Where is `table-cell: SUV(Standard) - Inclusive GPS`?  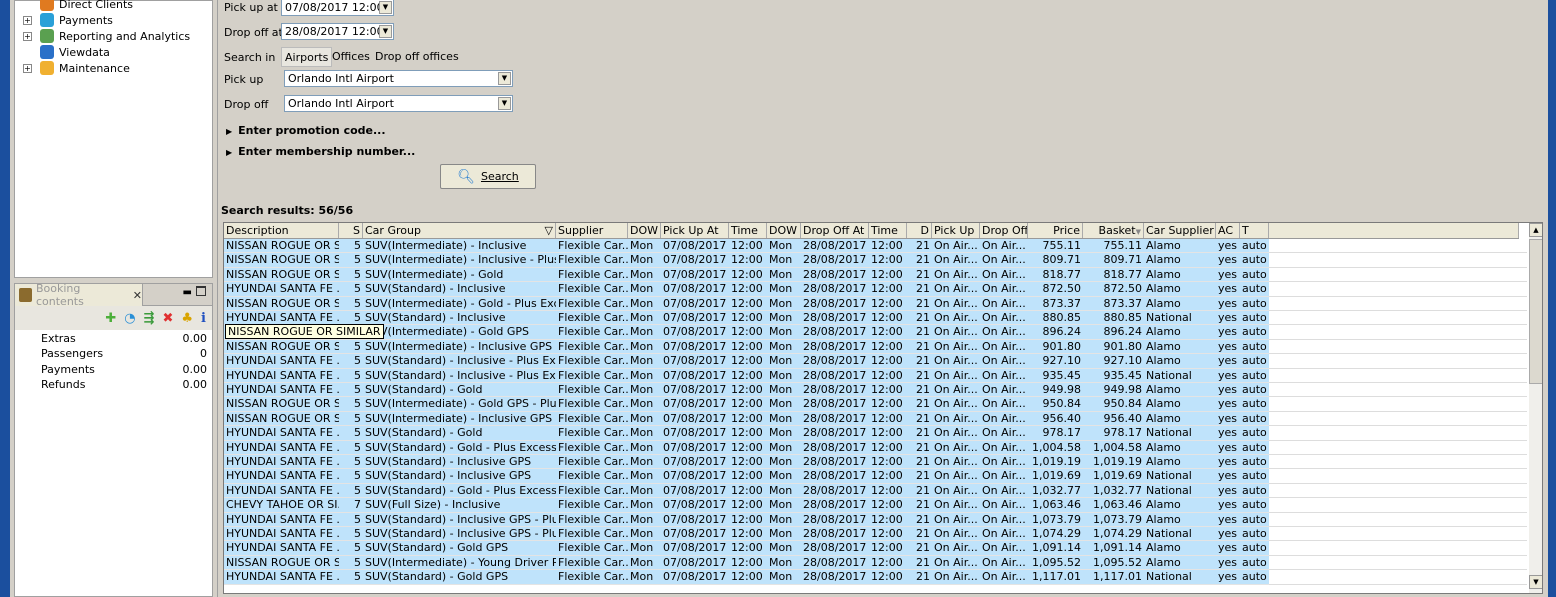 table-cell: SUV(Standard) - Inclusive GPS is located at coordinates (459, 476).